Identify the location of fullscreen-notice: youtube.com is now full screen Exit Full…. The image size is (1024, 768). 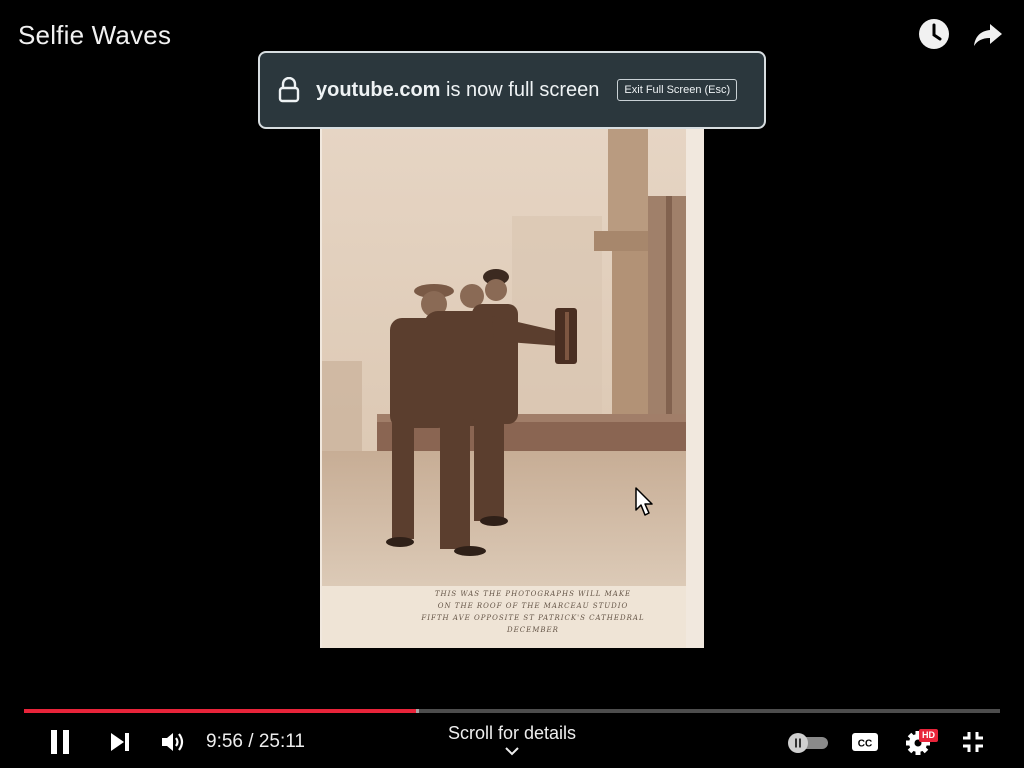
(512, 90).